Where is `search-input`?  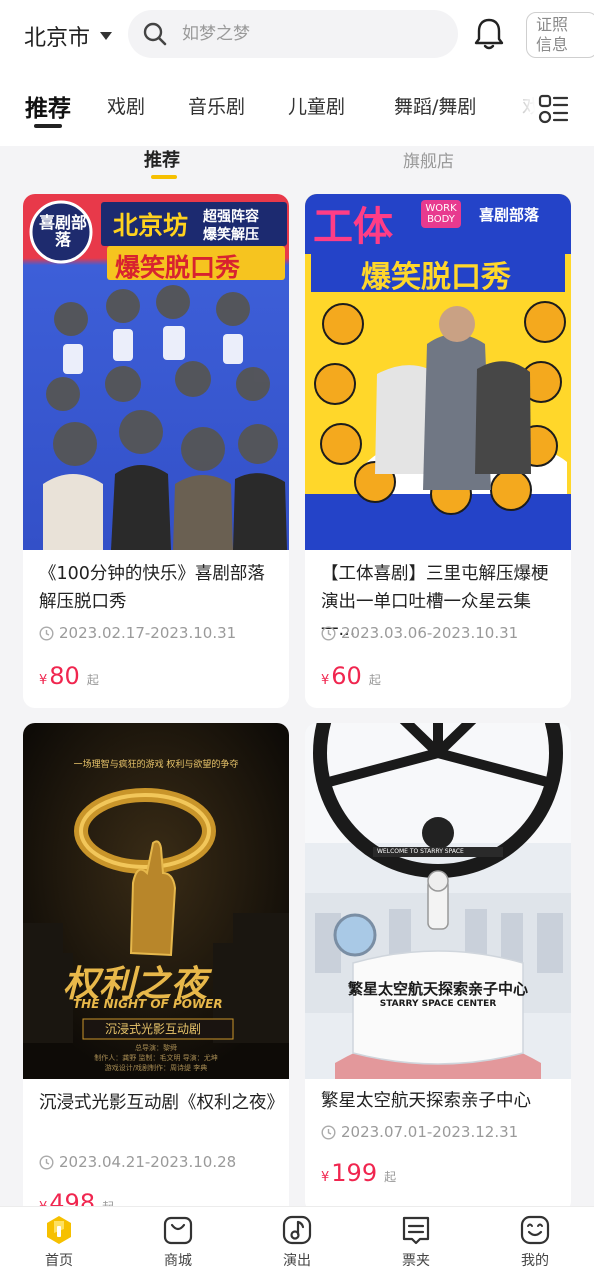
search-input is located at coordinates (307, 34).